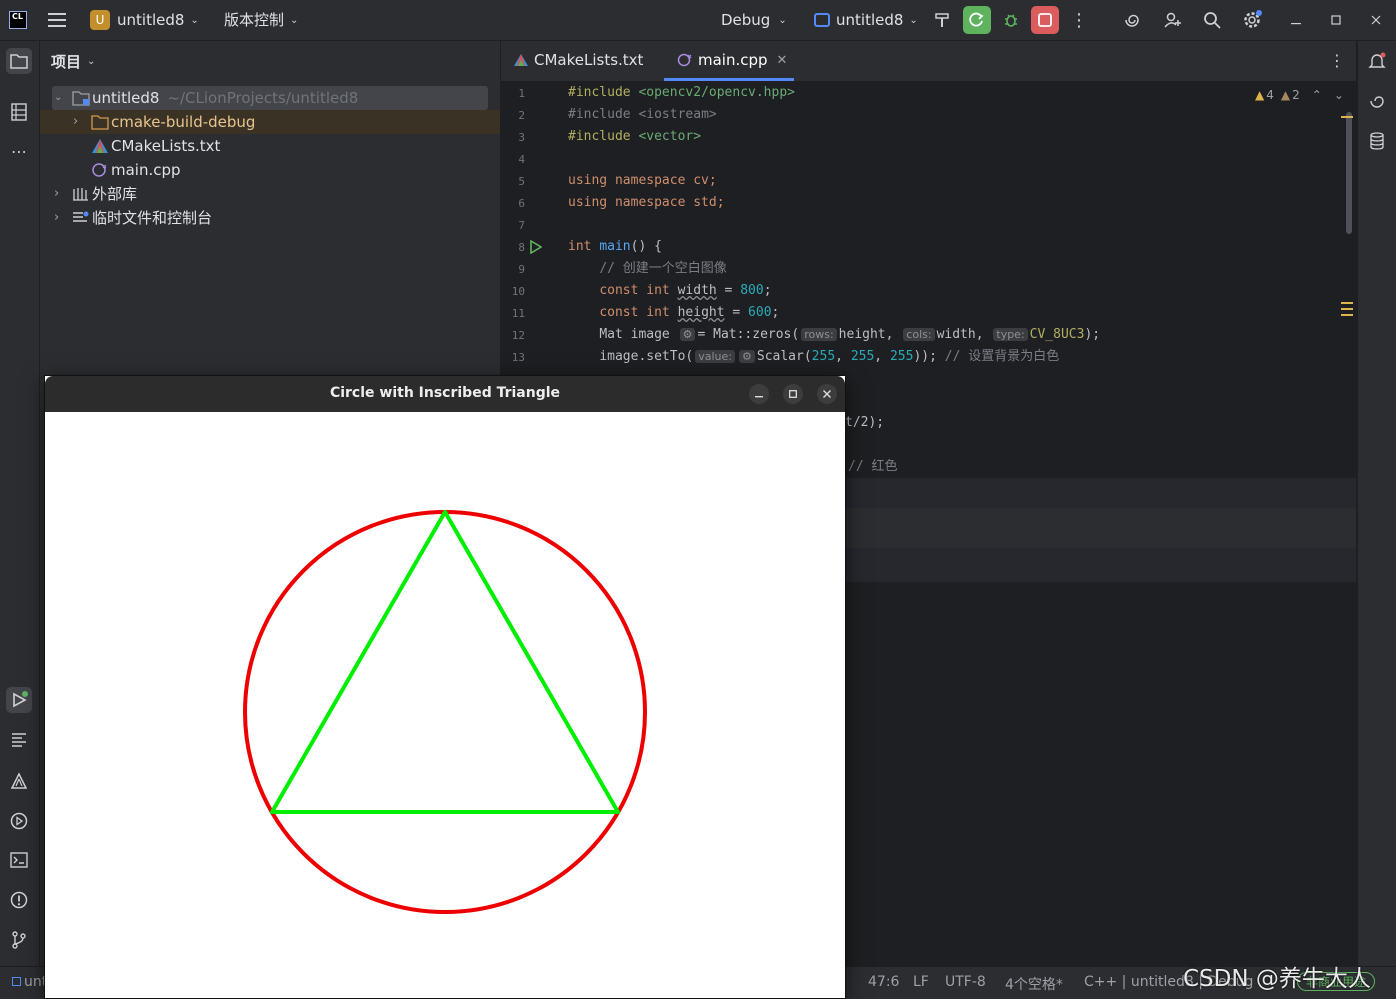  I want to click on tab-main-cpp: main.cpp ✕, so click(732, 60).